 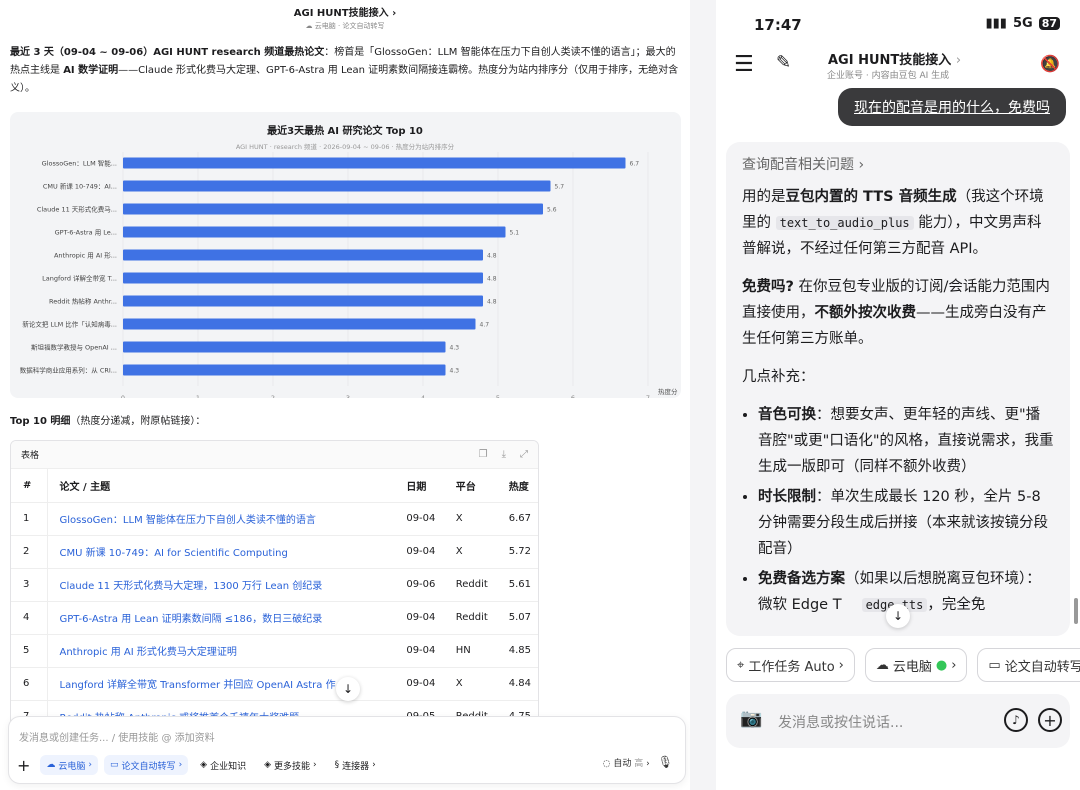 I want to click on new-chat-icon: ✎, so click(x=783, y=62).